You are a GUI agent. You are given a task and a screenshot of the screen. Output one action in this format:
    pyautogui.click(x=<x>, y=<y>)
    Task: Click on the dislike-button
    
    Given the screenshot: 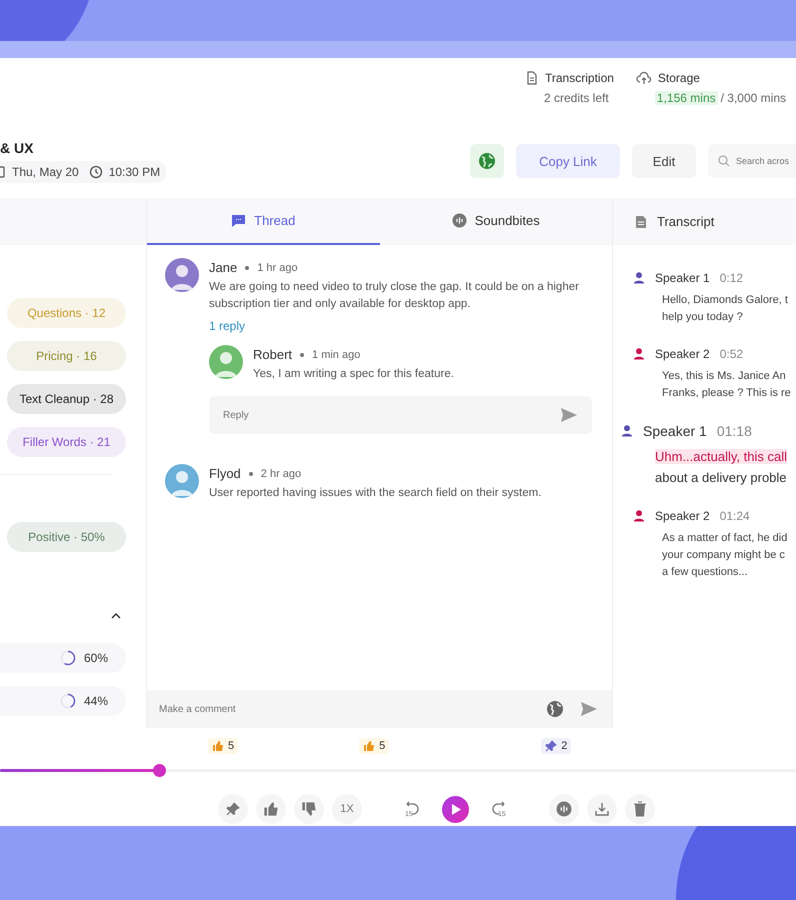 What is the action you would take?
    pyautogui.click(x=309, y=809)
    